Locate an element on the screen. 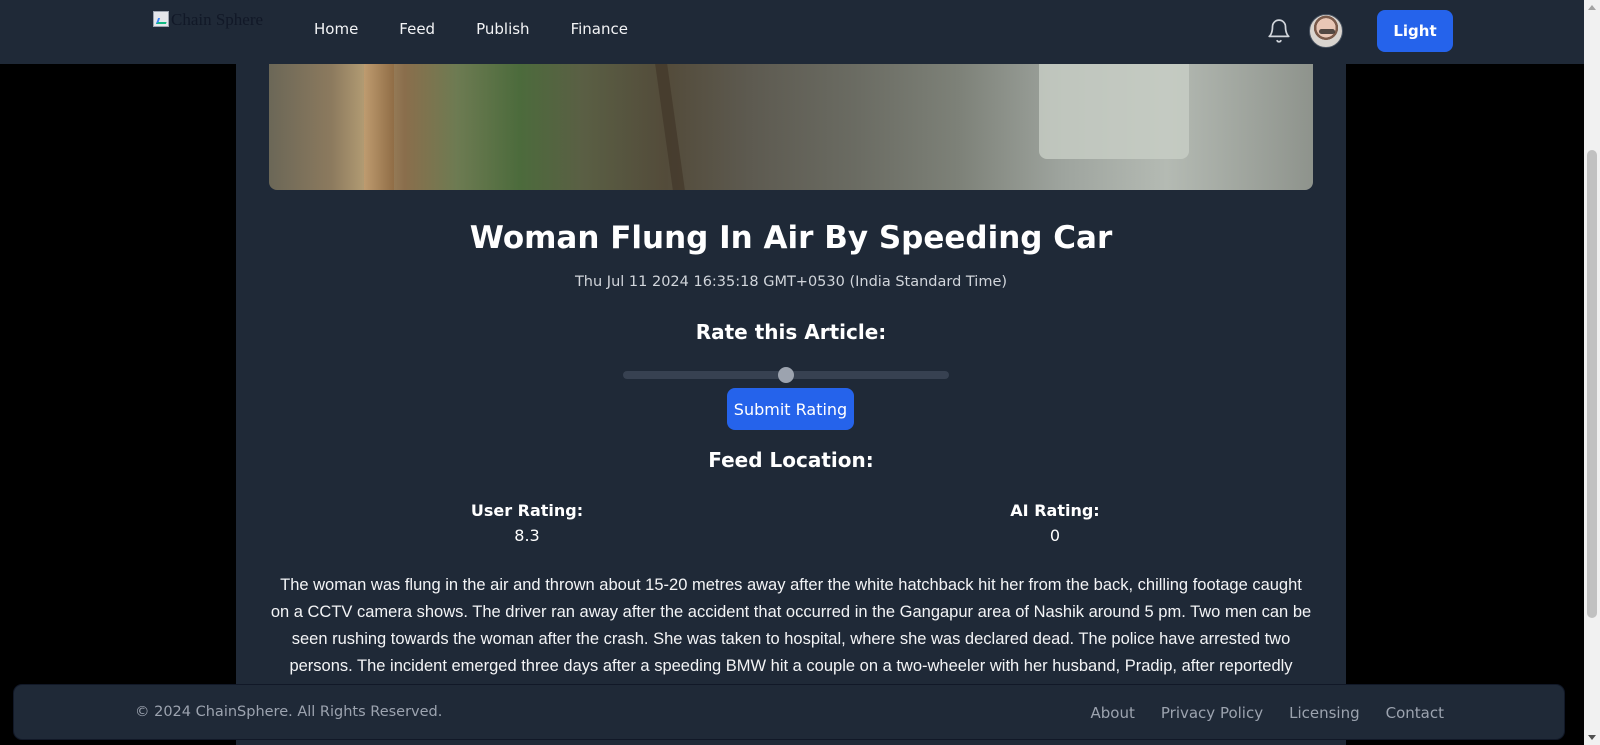  scrollbar-thumb is located at coordinates (1592, 384).